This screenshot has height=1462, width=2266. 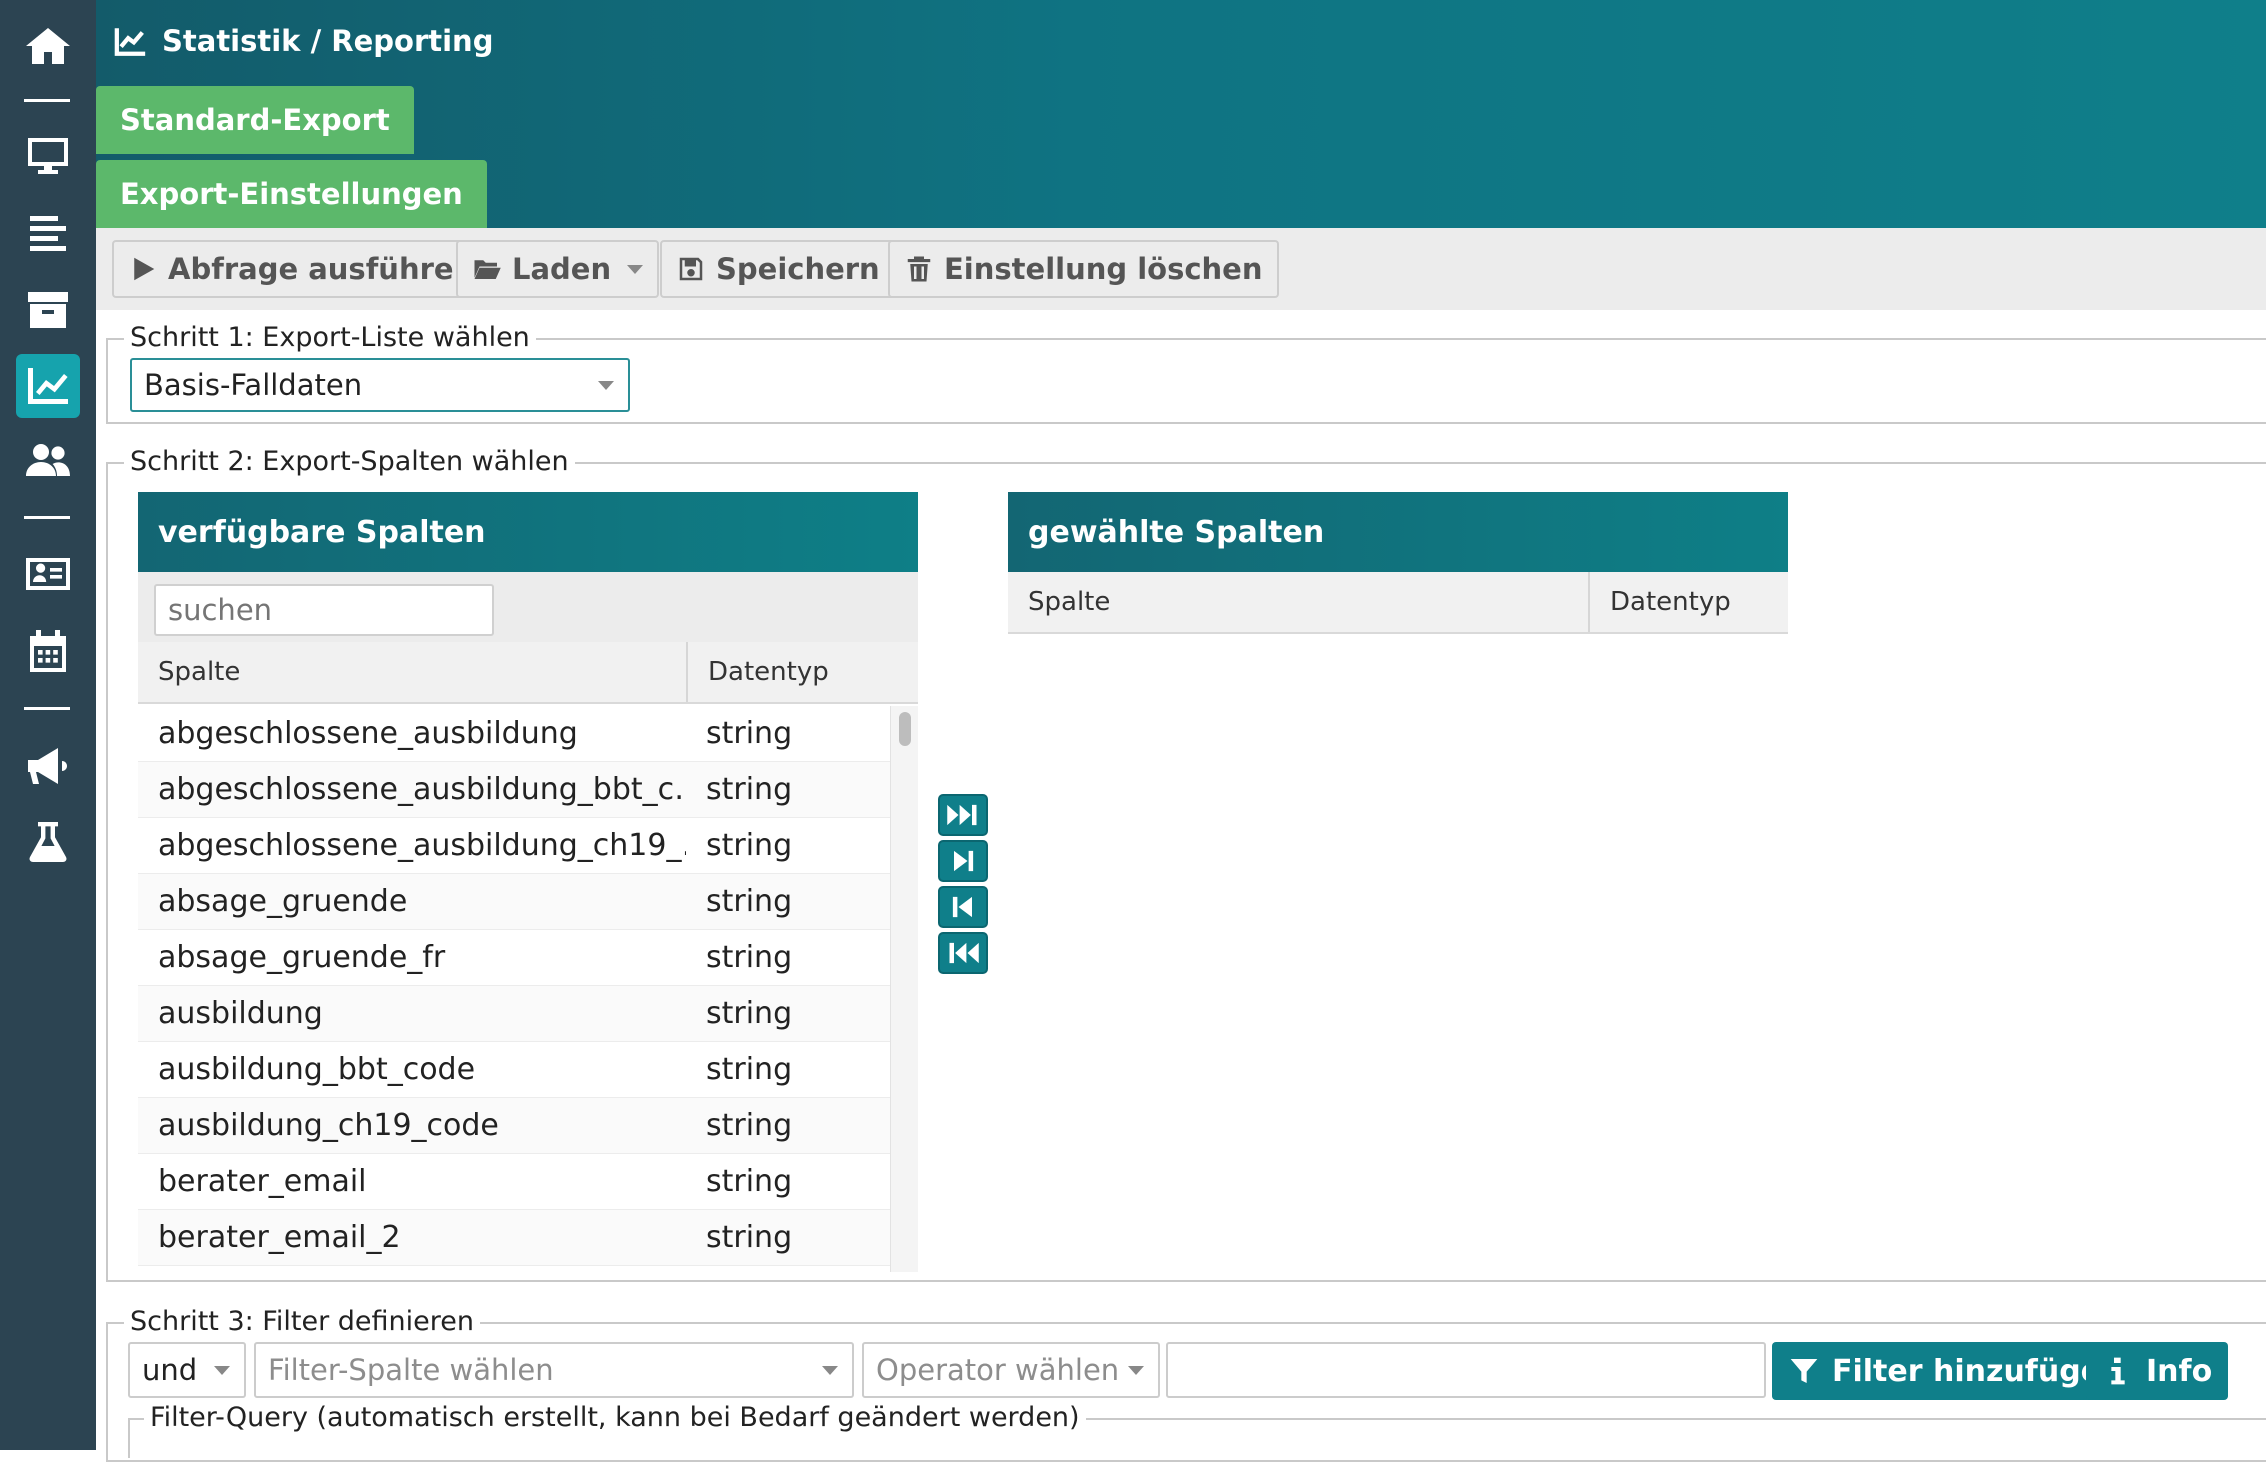 What do you see at coordinates (48, 766) in the screenshot?
I see `megaphone-icon` at bounding box center [48, 766].